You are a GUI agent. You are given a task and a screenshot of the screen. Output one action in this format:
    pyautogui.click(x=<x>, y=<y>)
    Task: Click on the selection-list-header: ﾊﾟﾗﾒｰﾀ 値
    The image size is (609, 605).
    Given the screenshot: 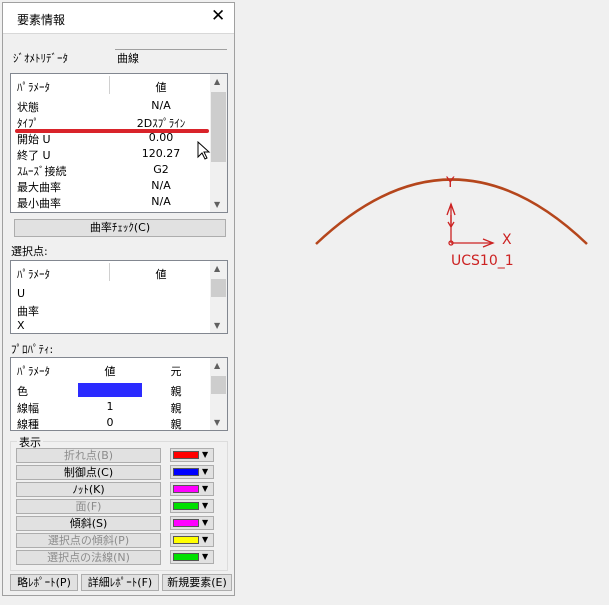 What is the action you would take?
    pyautogui.click(x=119, y=273)
    